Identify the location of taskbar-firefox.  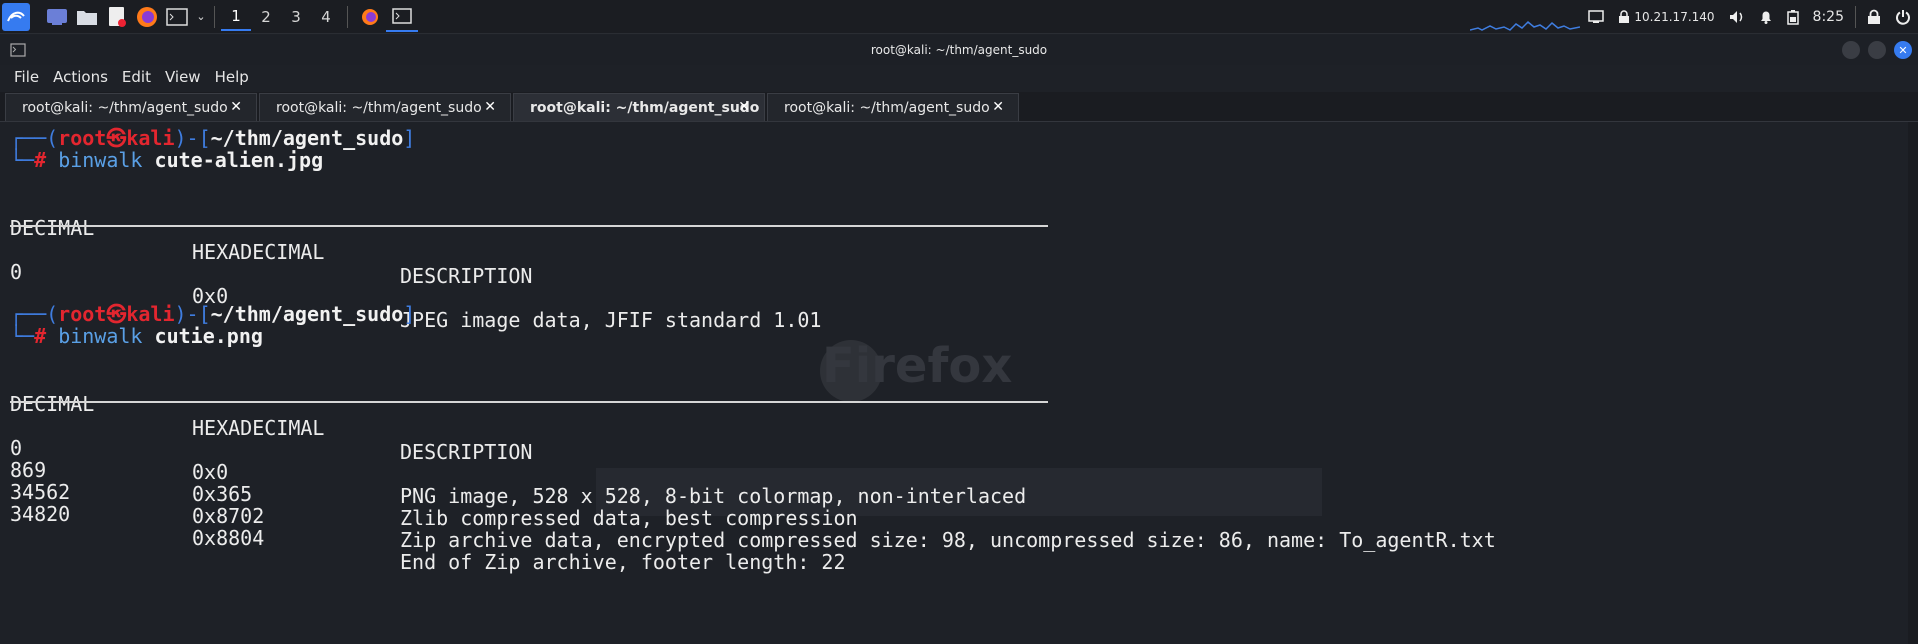
(370, 17).